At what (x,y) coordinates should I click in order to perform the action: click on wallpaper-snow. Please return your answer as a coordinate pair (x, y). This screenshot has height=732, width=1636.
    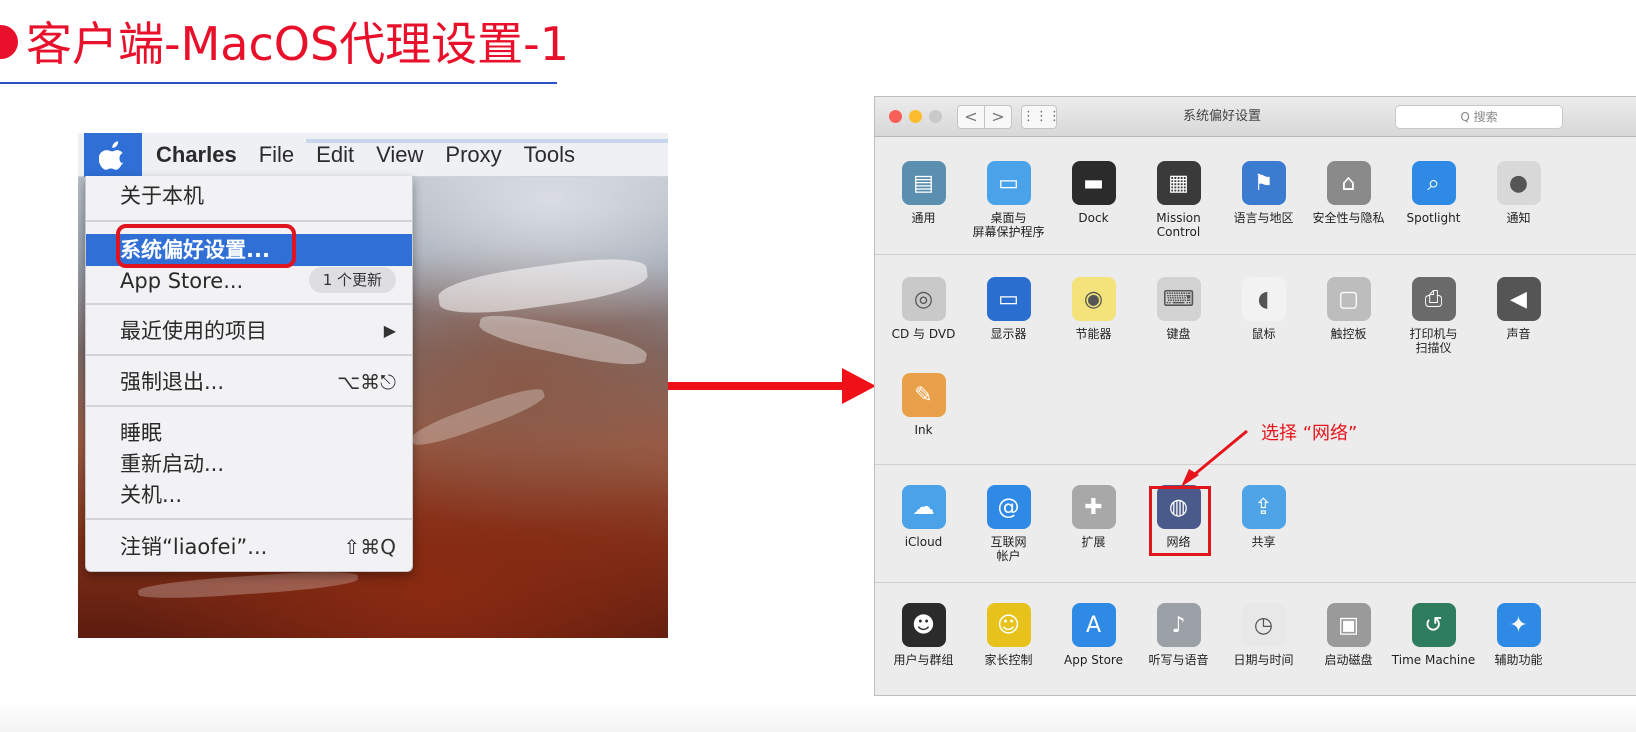
    Looking at the image, I should click on (478, 417).